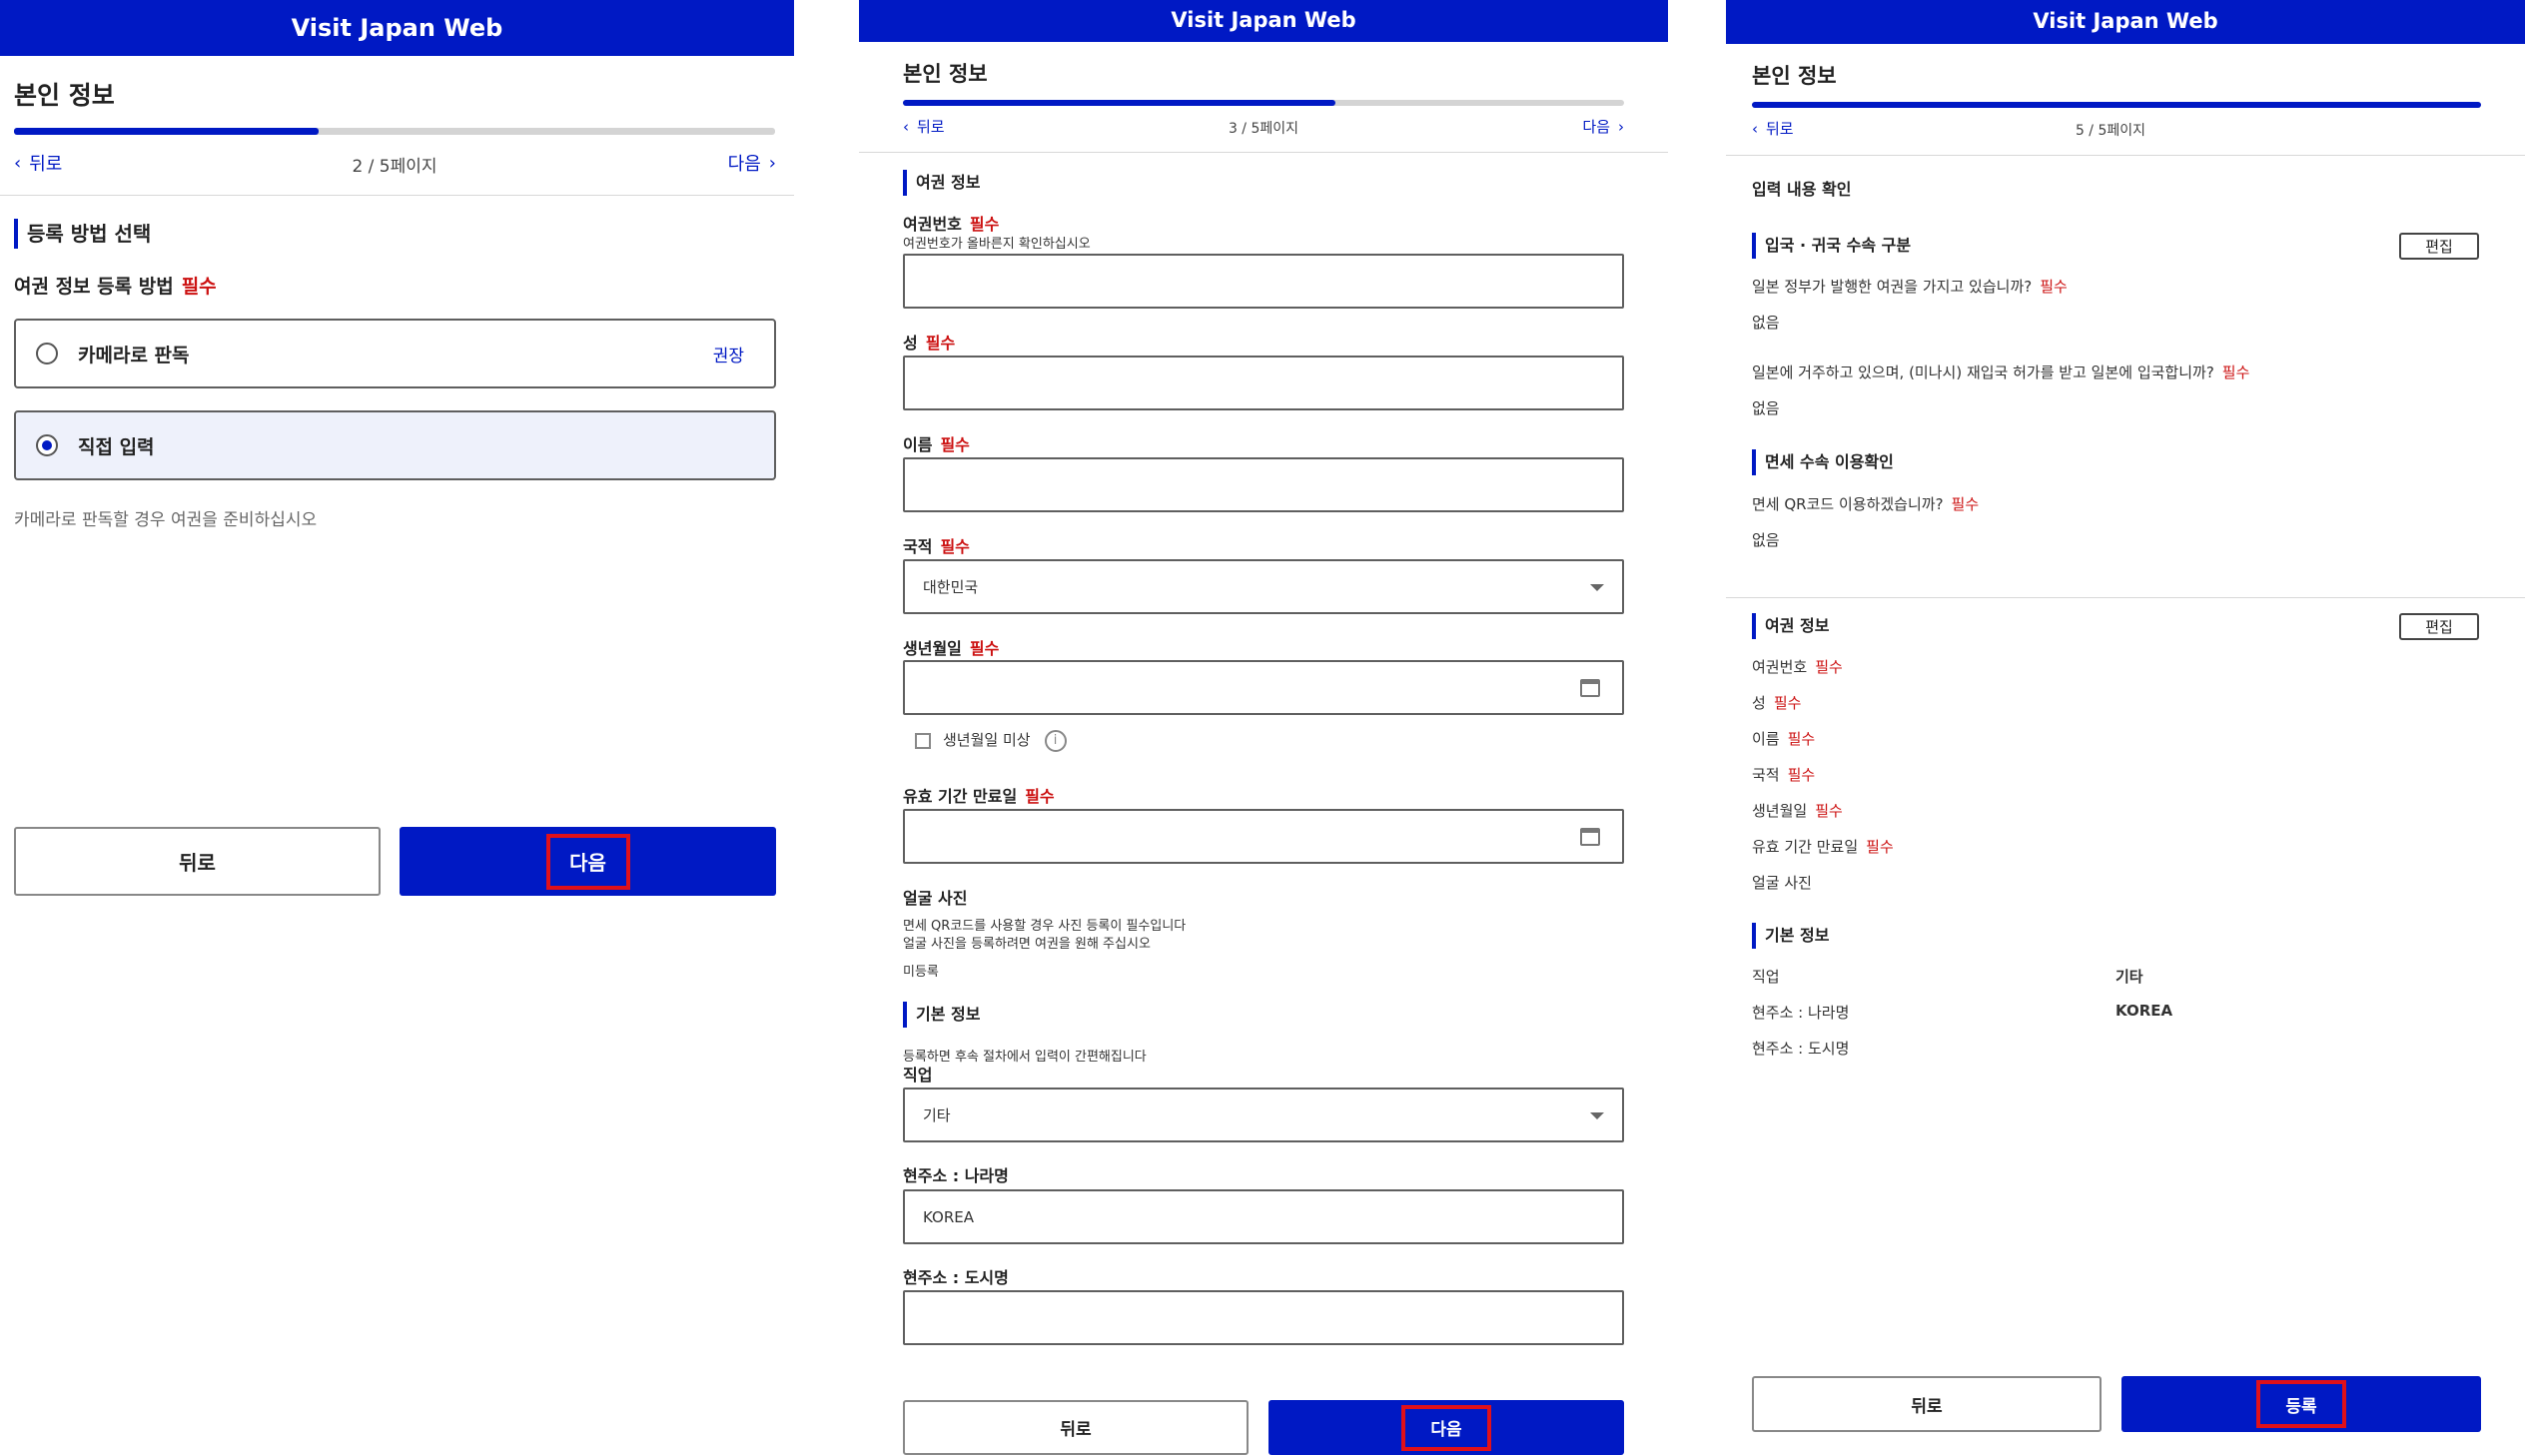 The height and width of the screenshot is (1456, 2525). What do you see at coordinates (930, 343) in the screenshot?
I see `surname-label: 성 필수` at bounding box center [930, 343].